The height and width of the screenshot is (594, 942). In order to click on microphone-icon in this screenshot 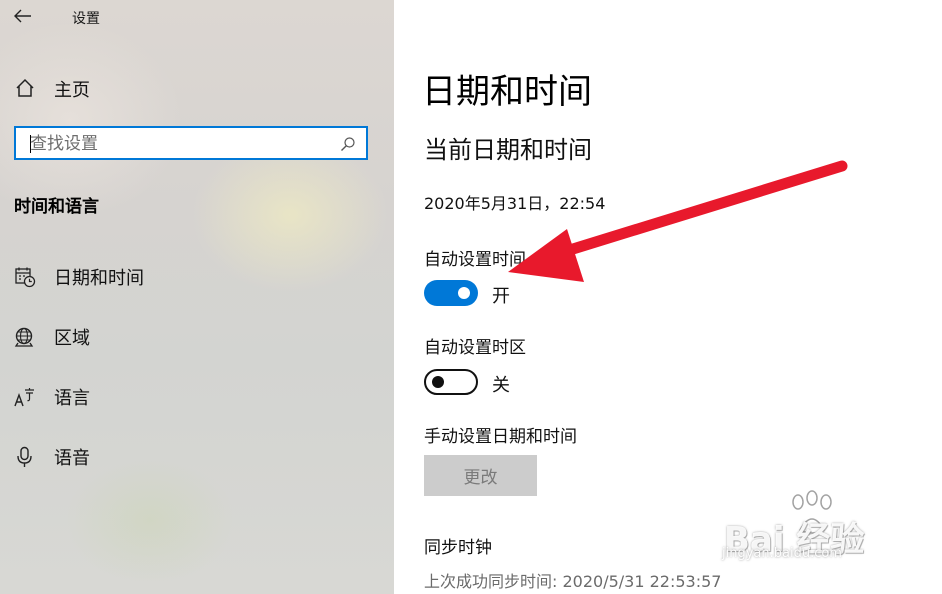, I will do `click(24, 456)`.